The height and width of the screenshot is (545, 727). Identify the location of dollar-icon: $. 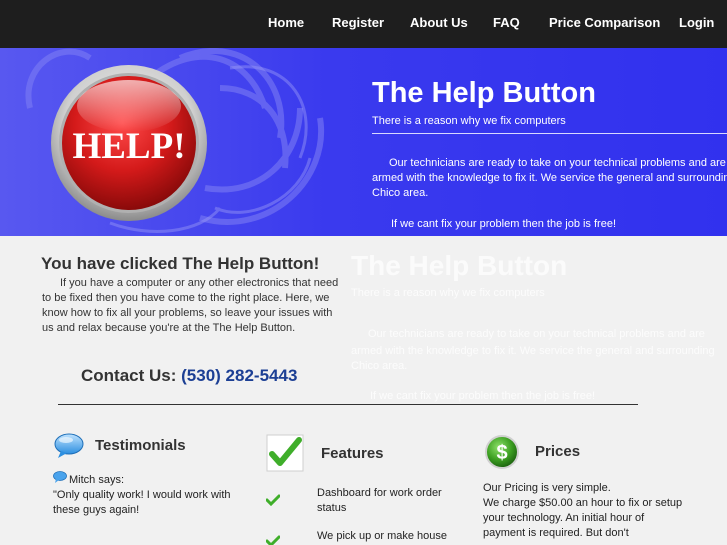
(502, 452).